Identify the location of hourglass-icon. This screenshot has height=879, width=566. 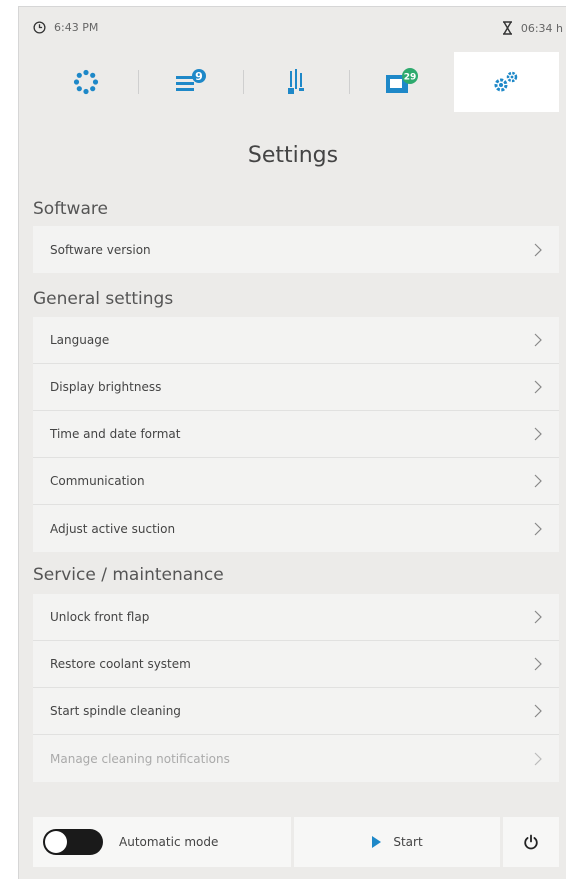
(507, 28).